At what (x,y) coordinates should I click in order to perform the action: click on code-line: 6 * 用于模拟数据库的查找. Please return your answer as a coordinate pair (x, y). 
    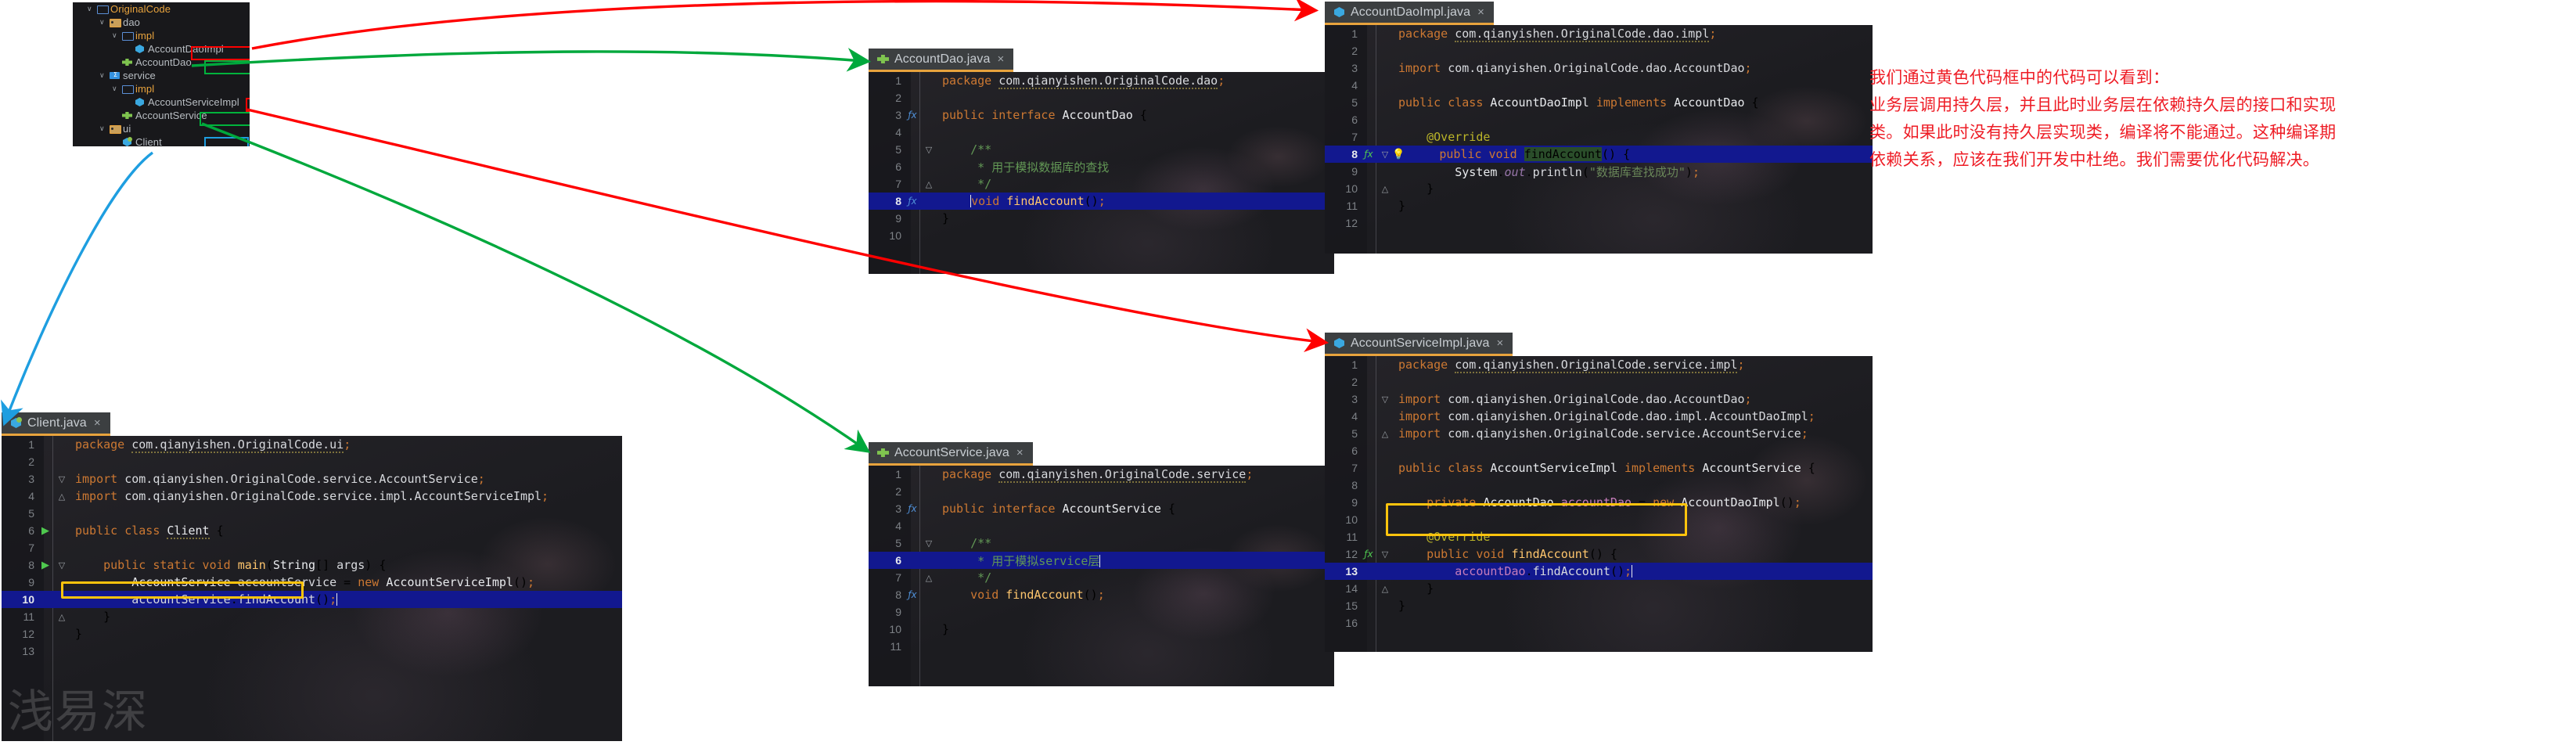
    Looking at the image, I should click on (1101, 166).